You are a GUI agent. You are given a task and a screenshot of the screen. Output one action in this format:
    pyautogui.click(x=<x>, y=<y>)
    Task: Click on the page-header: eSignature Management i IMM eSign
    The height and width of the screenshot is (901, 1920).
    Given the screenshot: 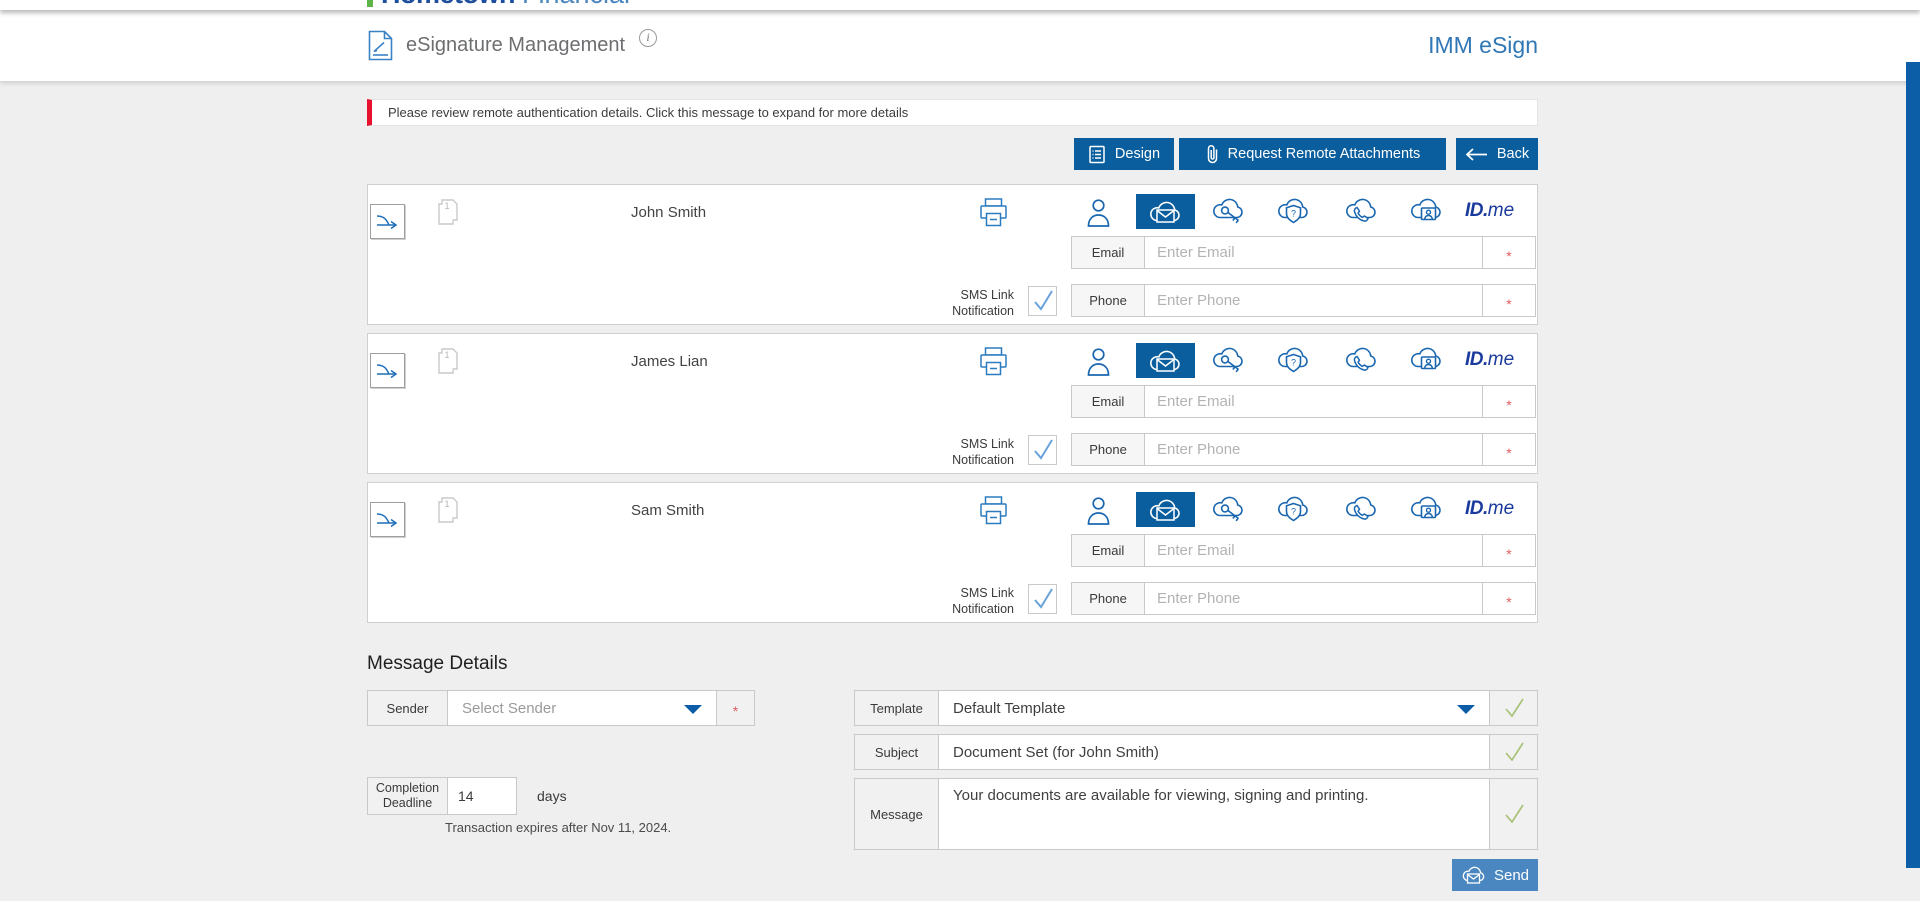 What is the action you would take?
    pyautogui.click(x=960, y=45)
    